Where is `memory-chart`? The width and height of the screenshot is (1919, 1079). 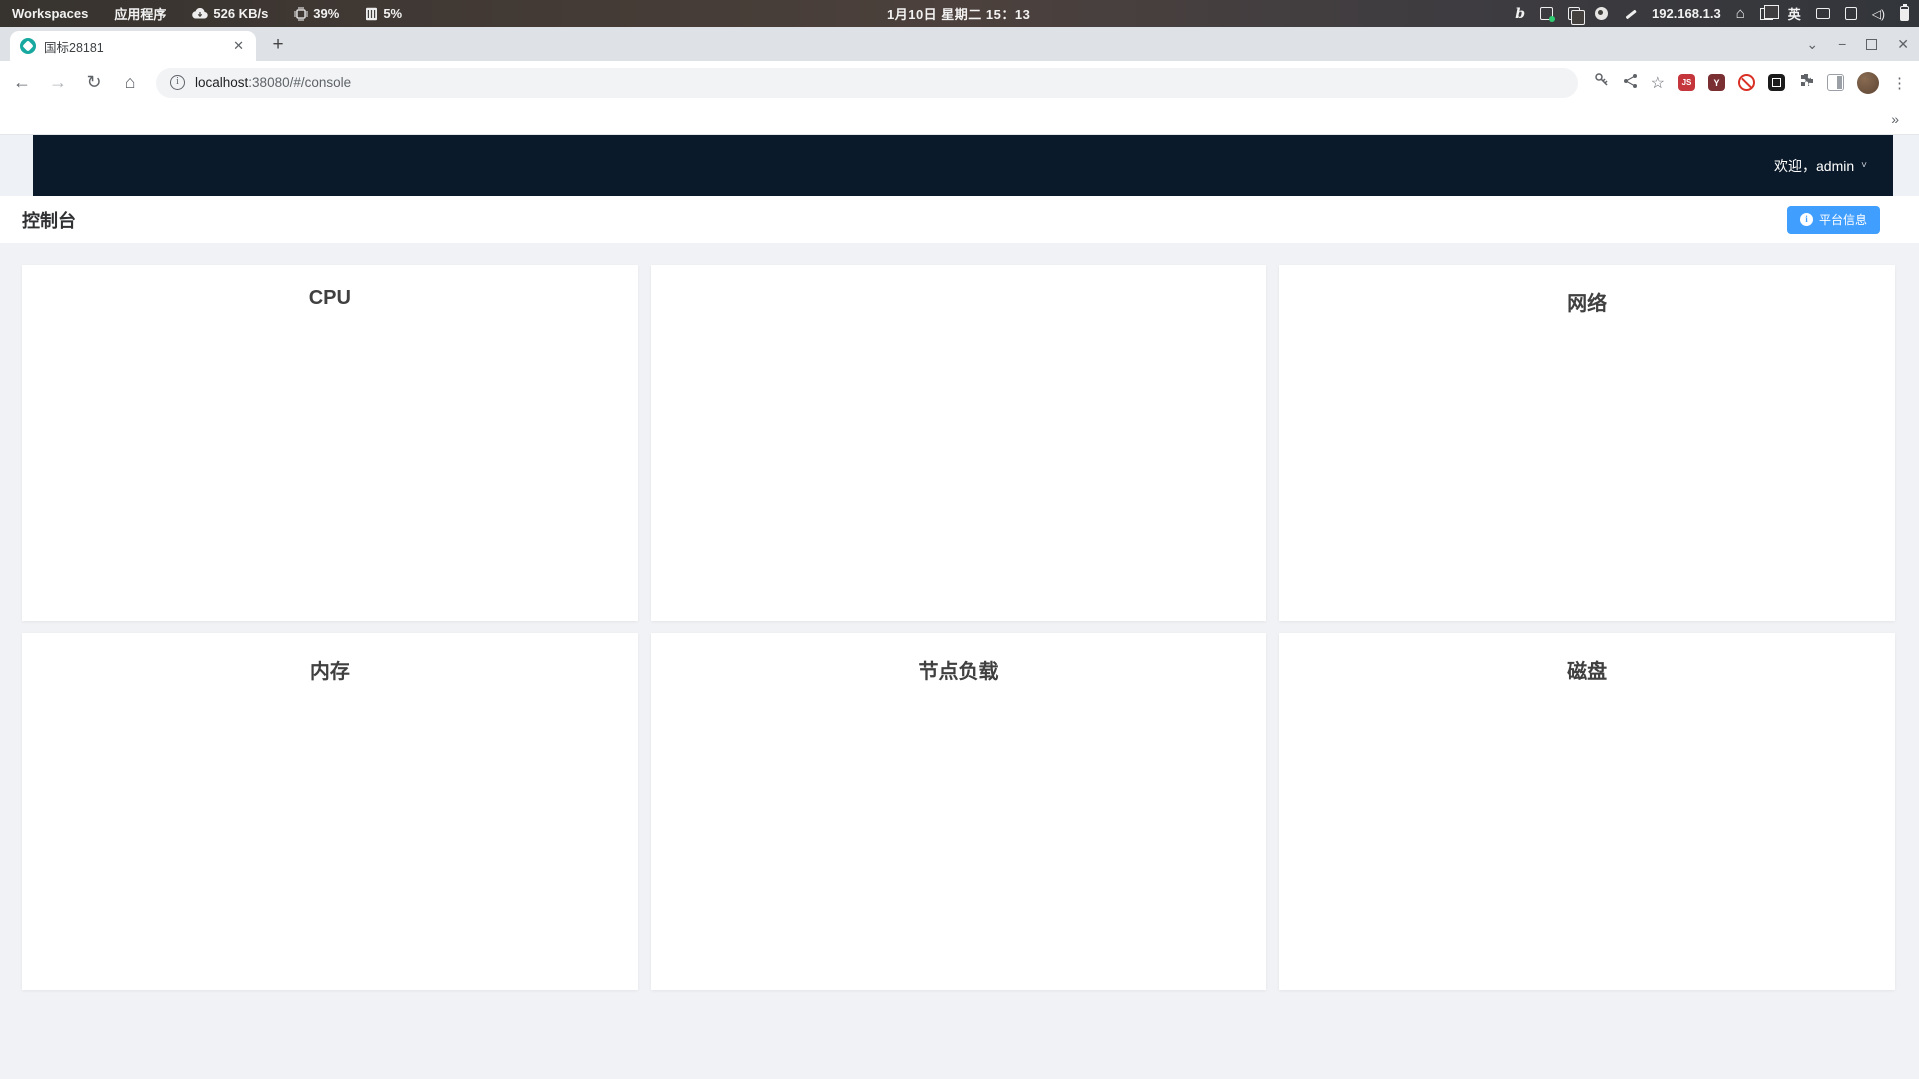
memory-chart is located at coordinates (328, 833).